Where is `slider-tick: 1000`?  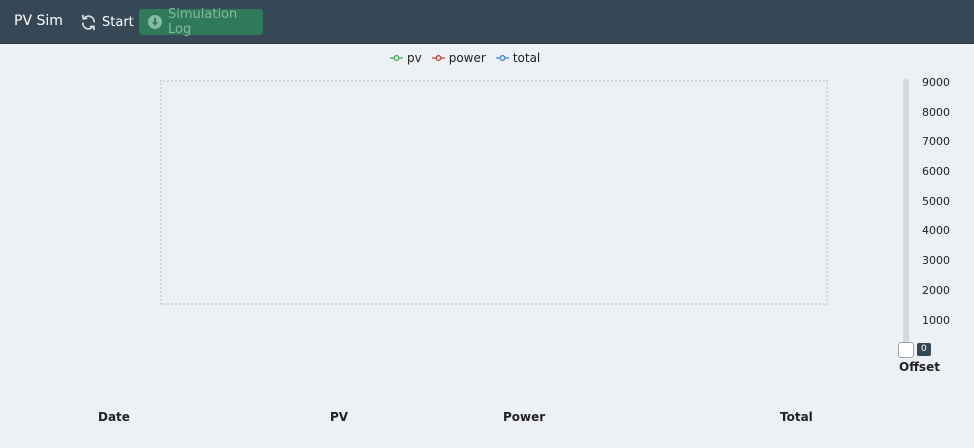 slider-tick: 1000 is located at coordinates (936, 320).